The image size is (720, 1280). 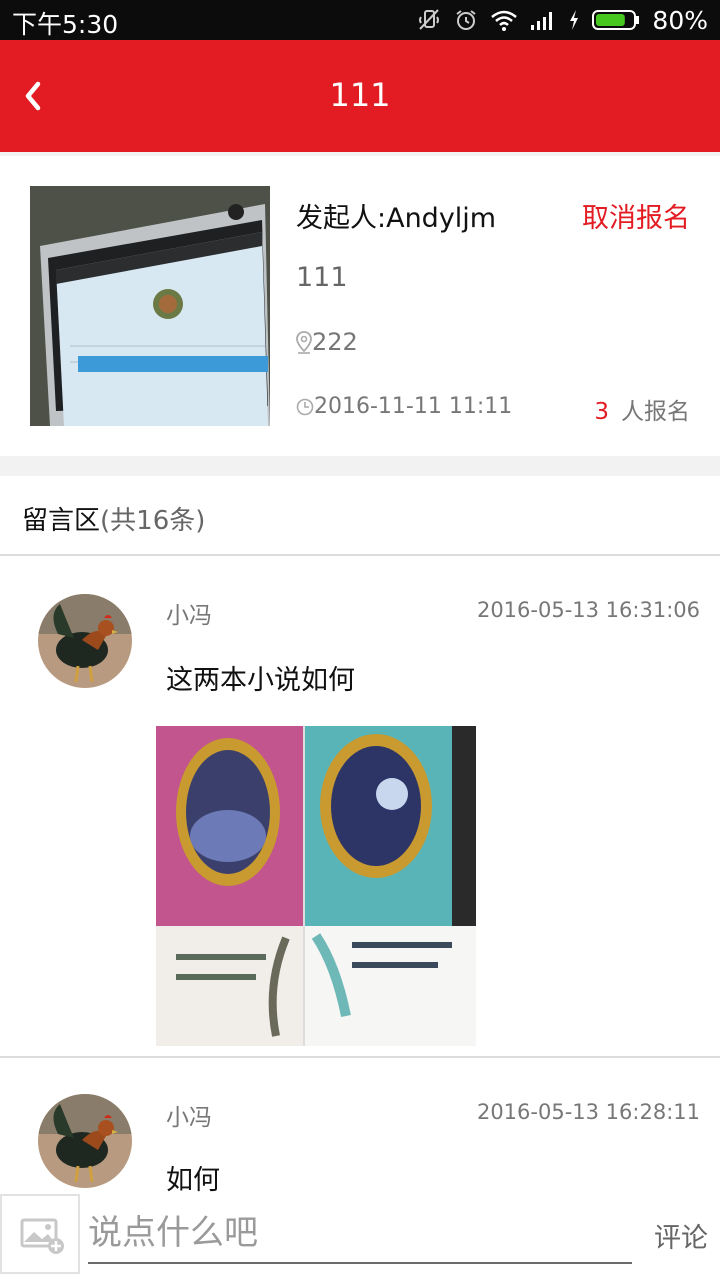 I want to click on event-sponsor: 发起人:Andyljm, so click(x=396, y=218).